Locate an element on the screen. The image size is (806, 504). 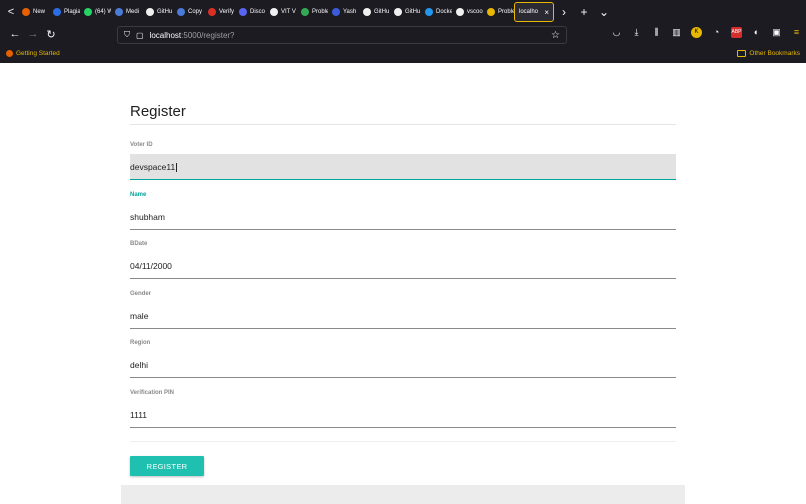
tab-item: Docke is located at coordinates (436, 12).